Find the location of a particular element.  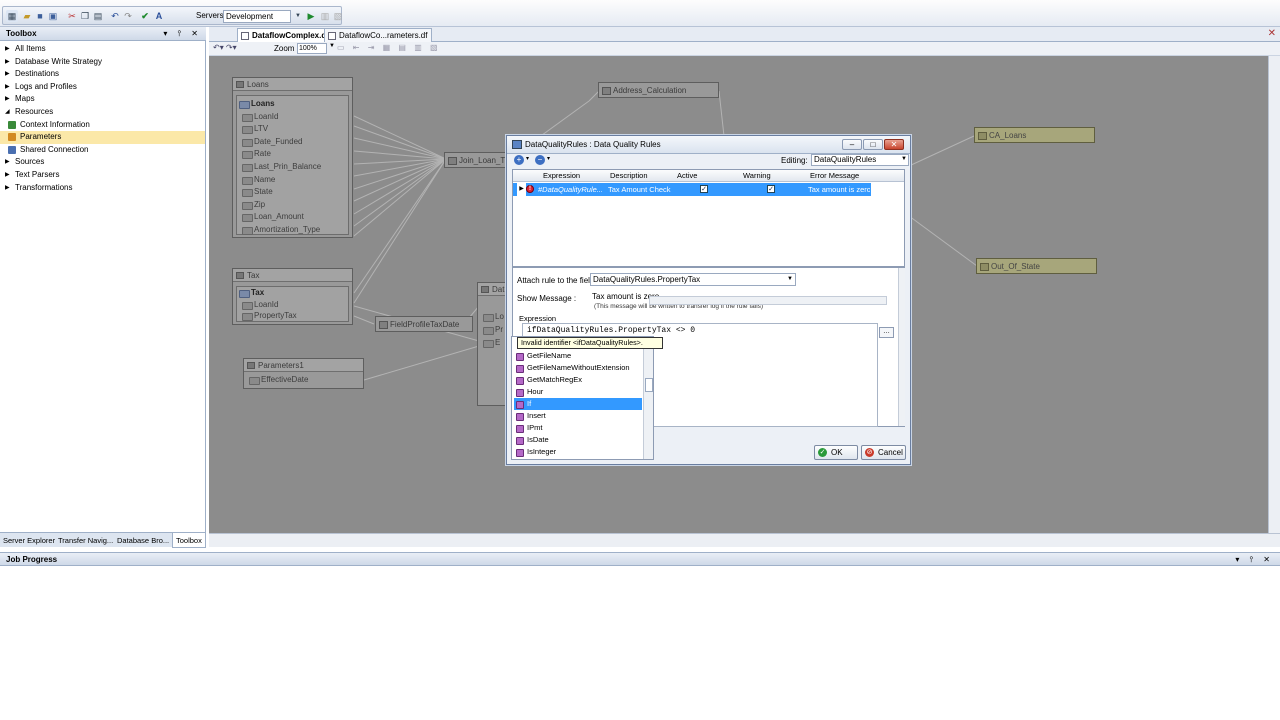

zoom-dropdown: 100% is located at coordinates (312, 48).